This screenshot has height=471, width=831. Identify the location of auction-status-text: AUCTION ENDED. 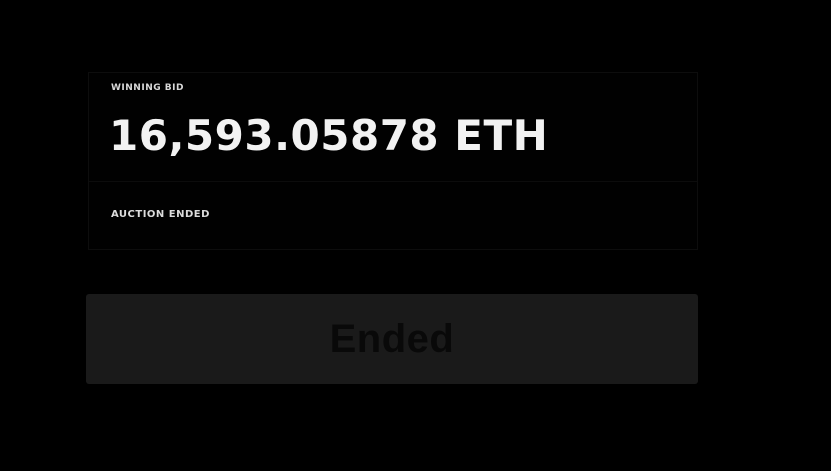
(160, 214).